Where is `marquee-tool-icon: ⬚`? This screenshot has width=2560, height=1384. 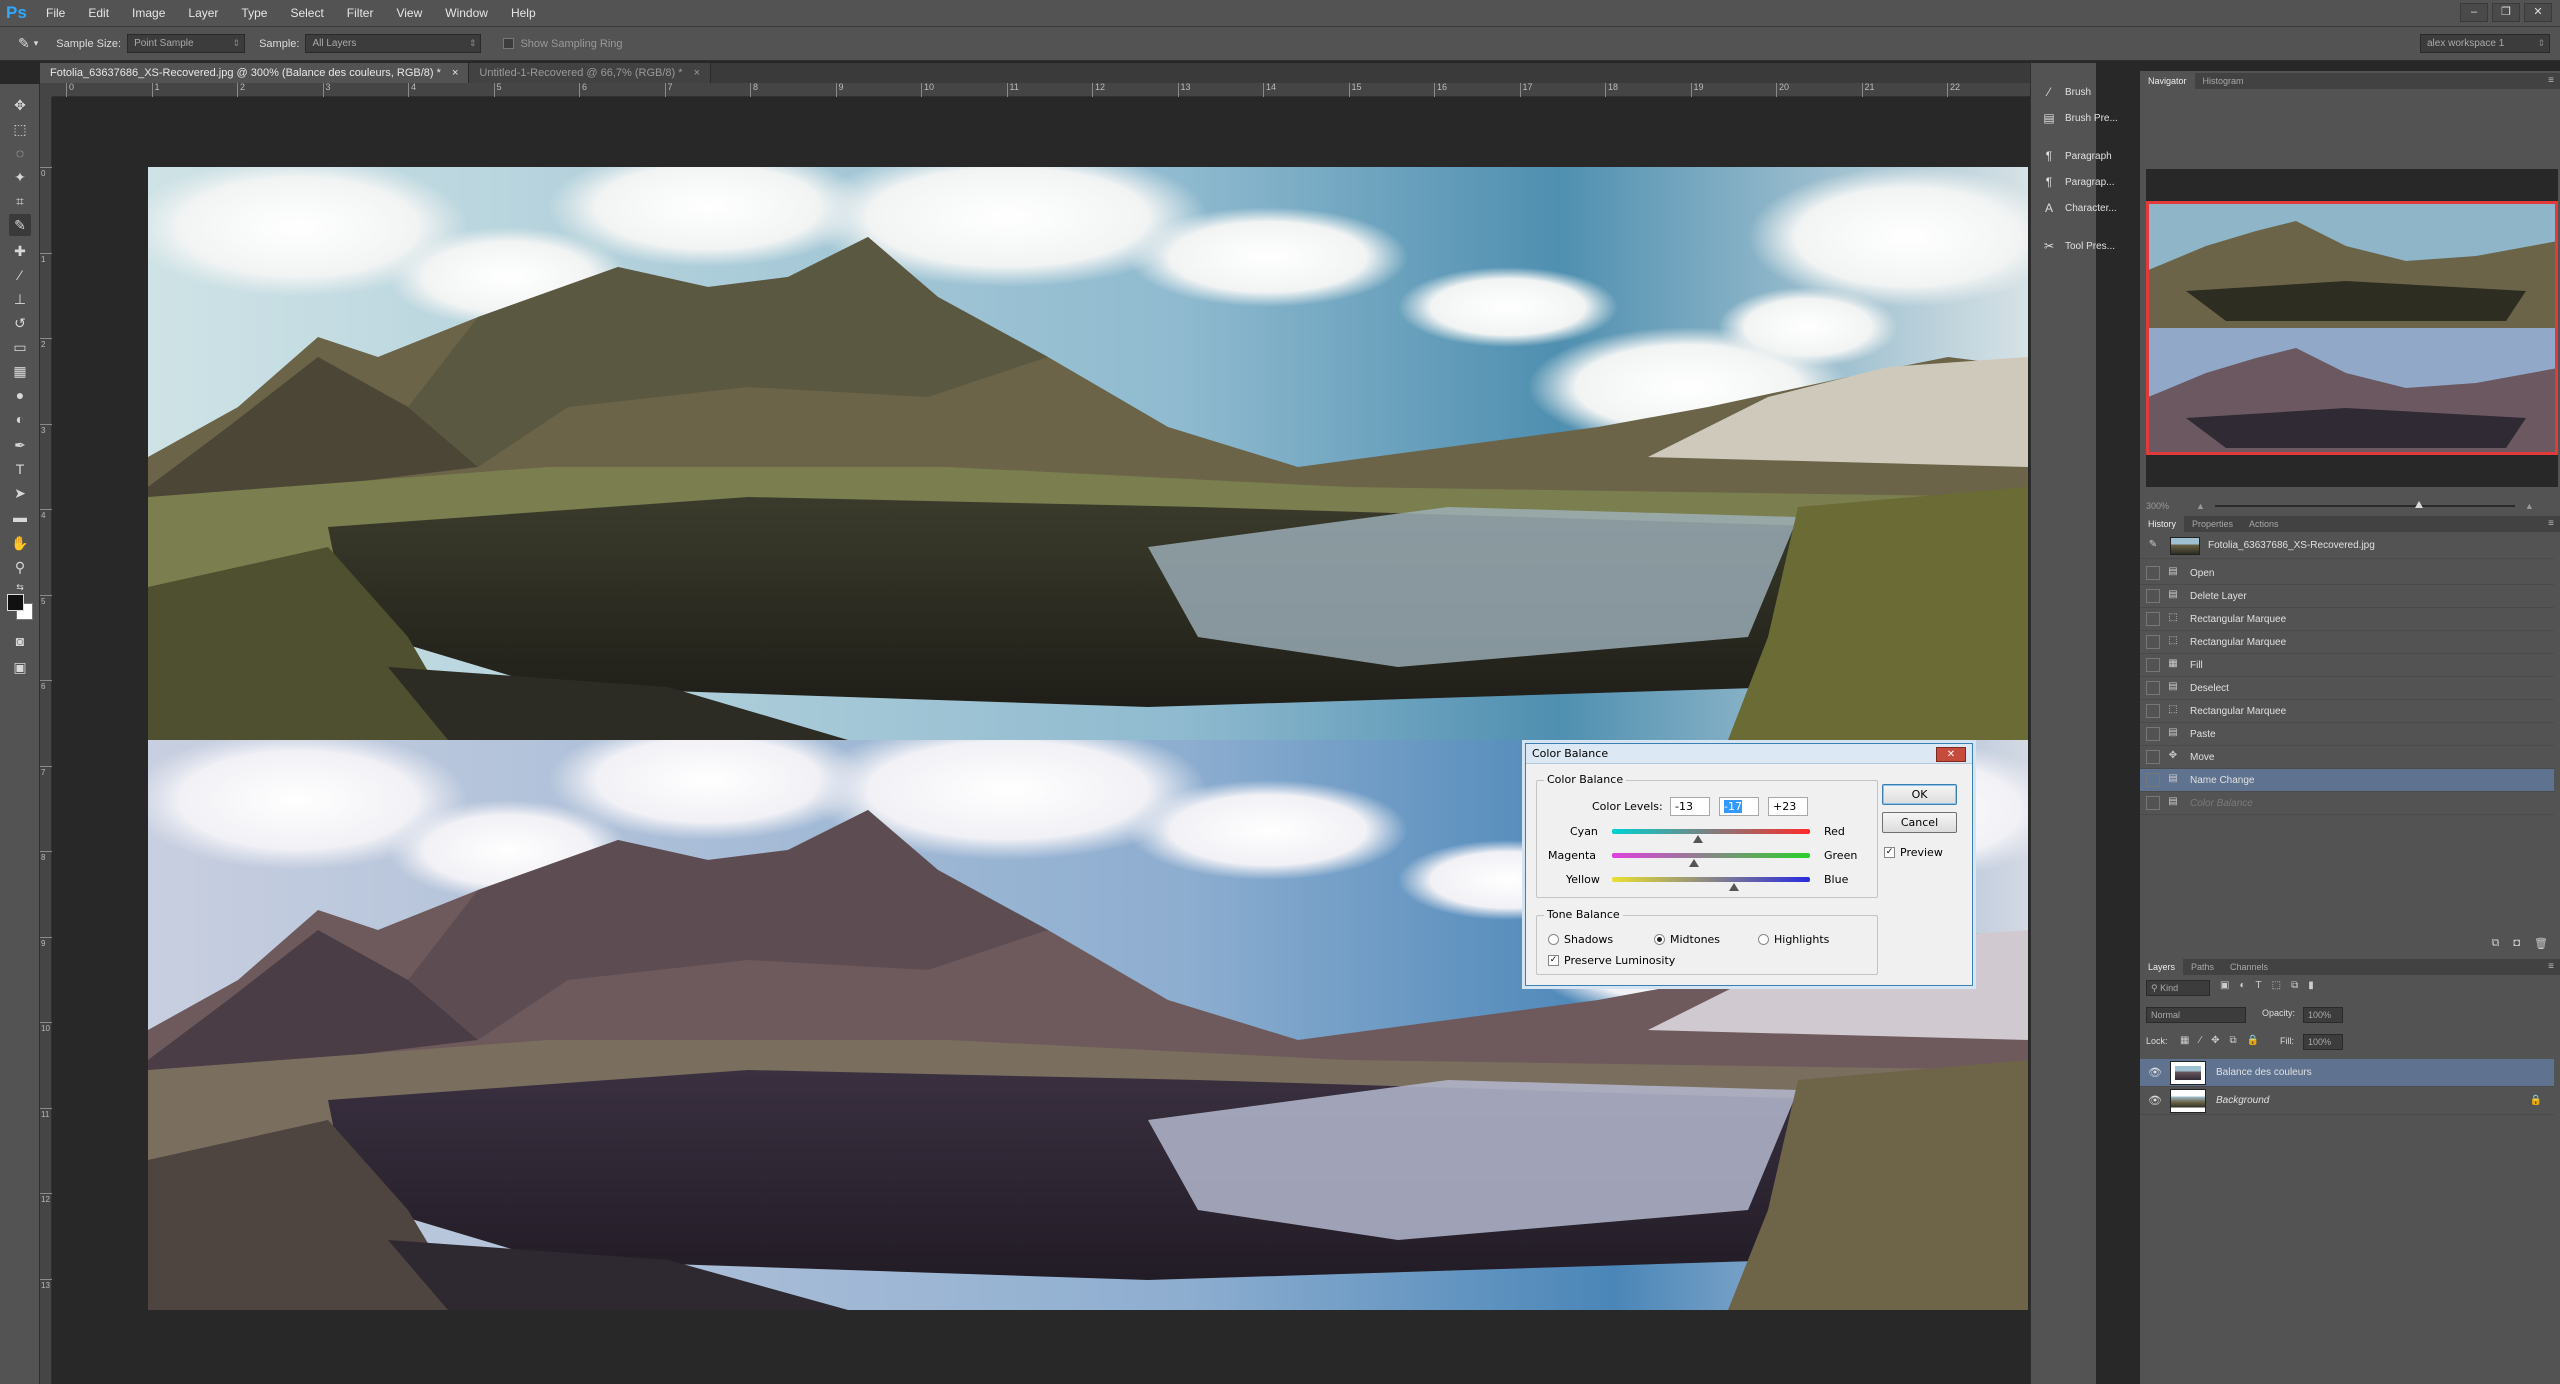 marquee-tool-icon: ⬚ is located at coordinates (20, 129).